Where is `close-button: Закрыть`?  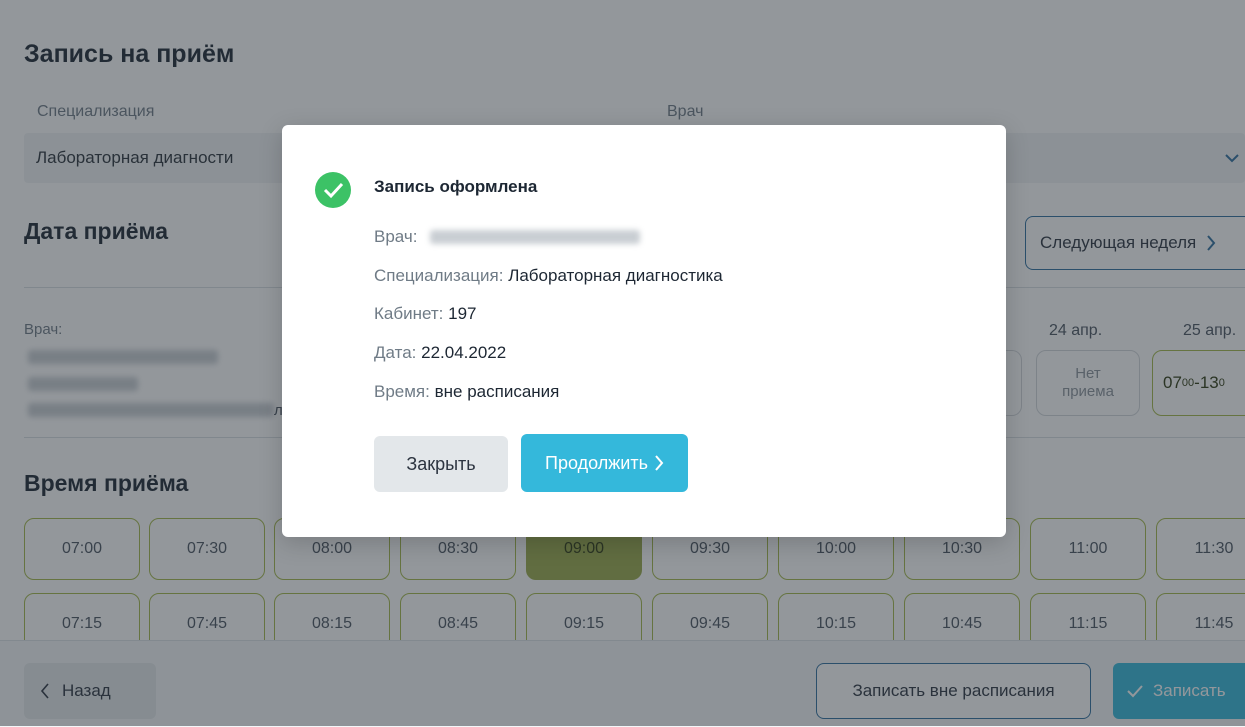
close-button: Закрыть is located at coordinates (441, 464).